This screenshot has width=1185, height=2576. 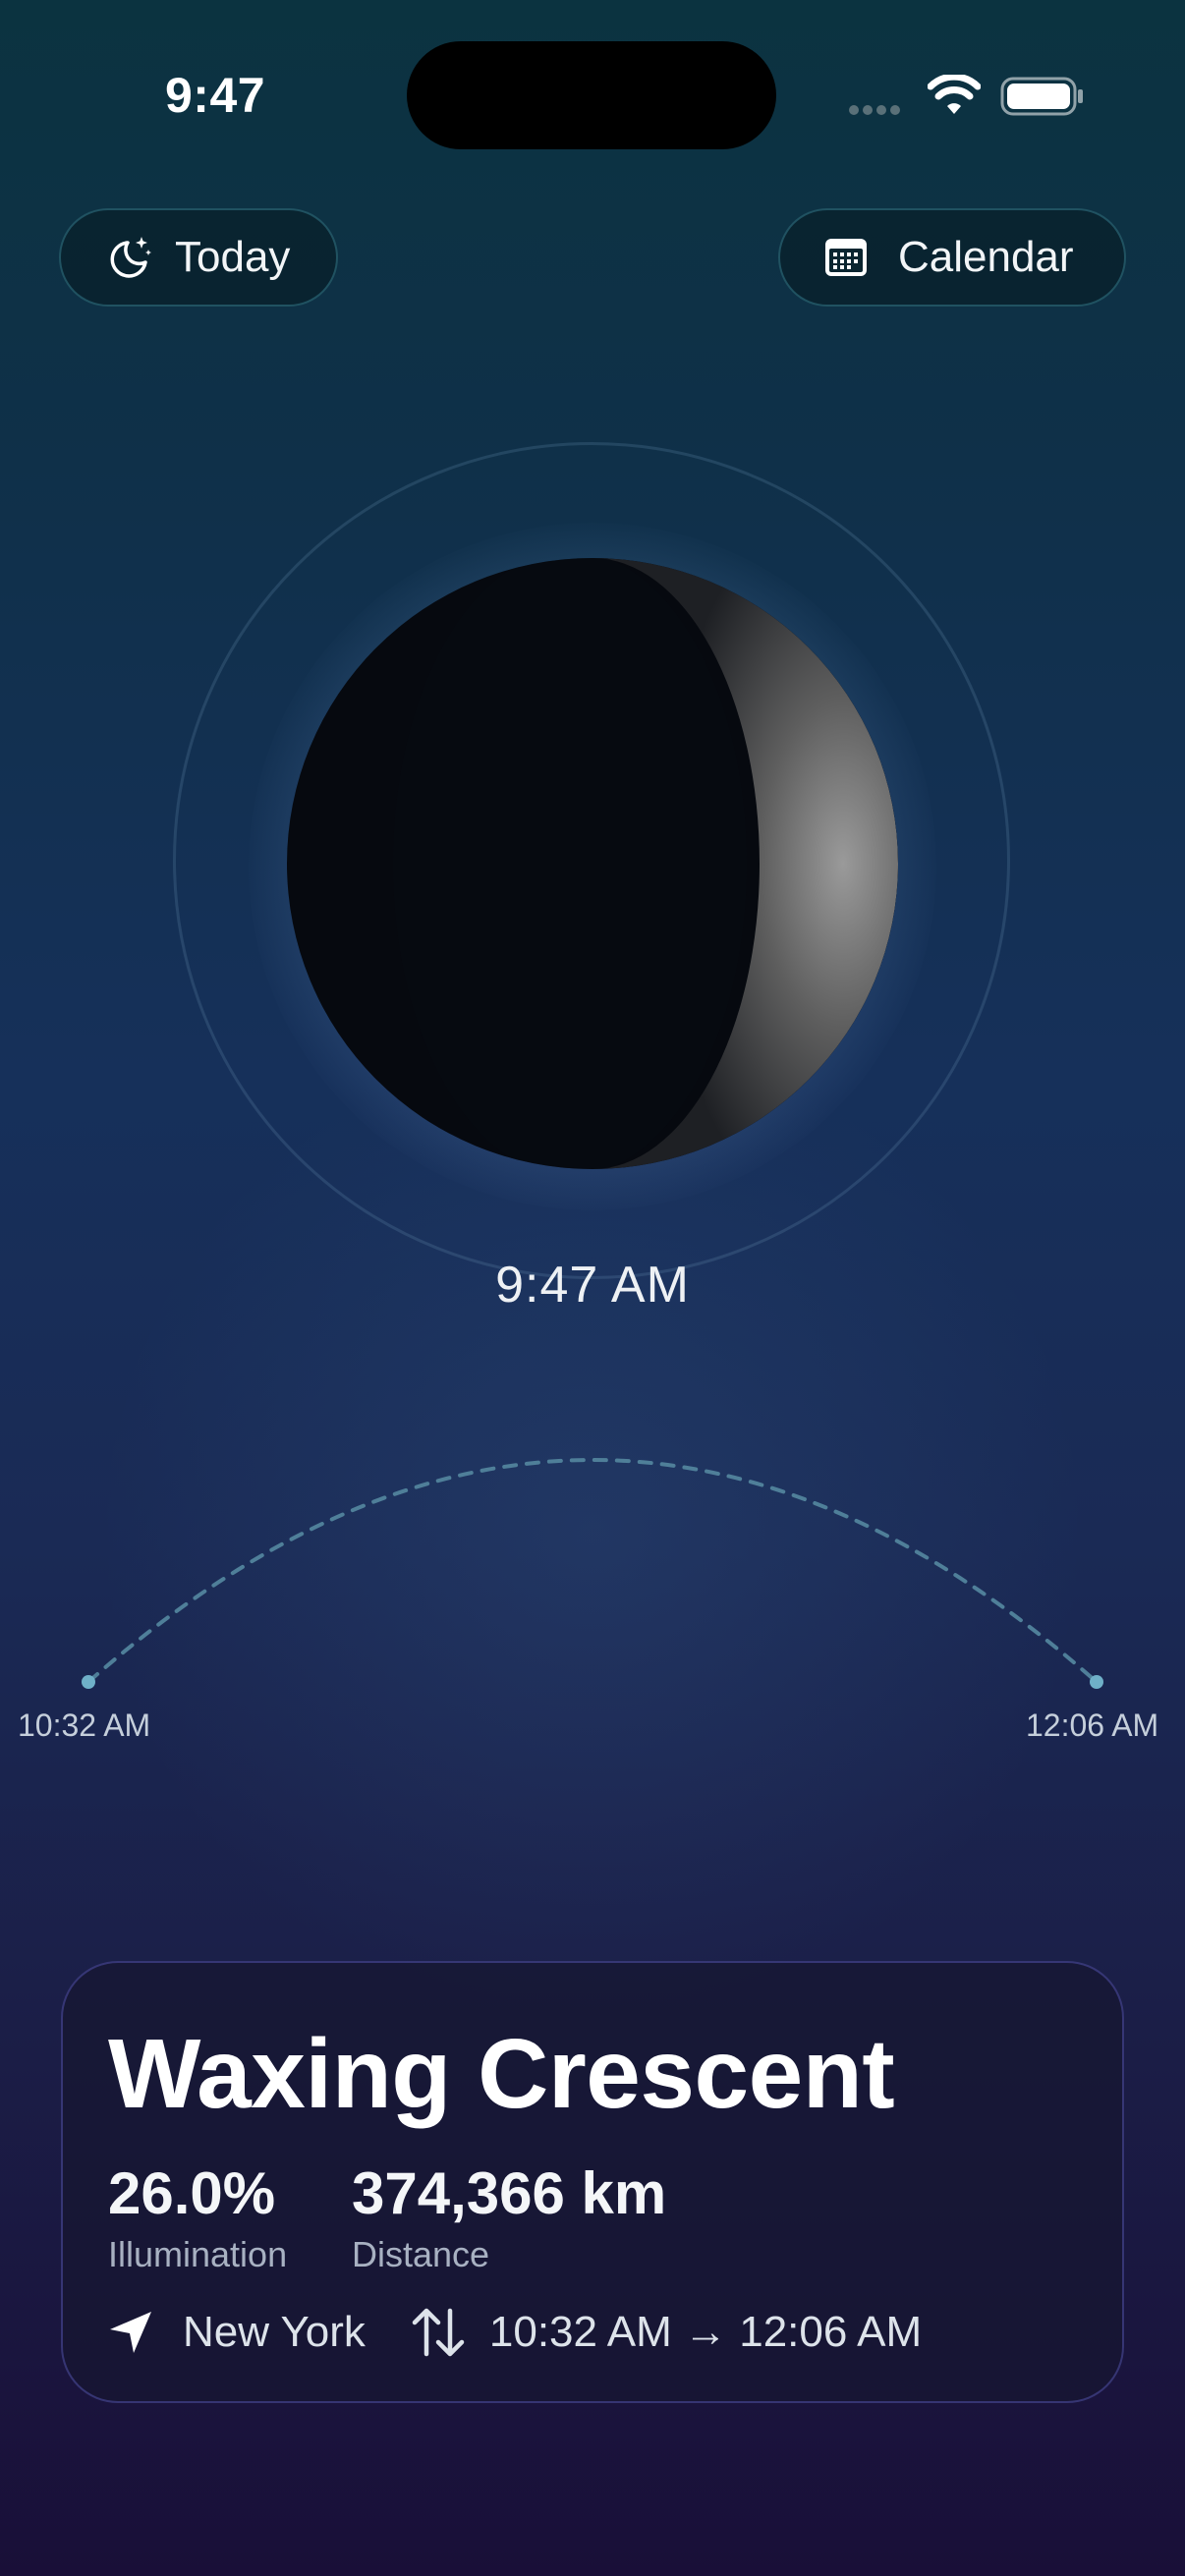 What do you see at coordinates (275, 2332) in the screenshot?
I see `location-name: New York` at bounding box center [275, 2332].